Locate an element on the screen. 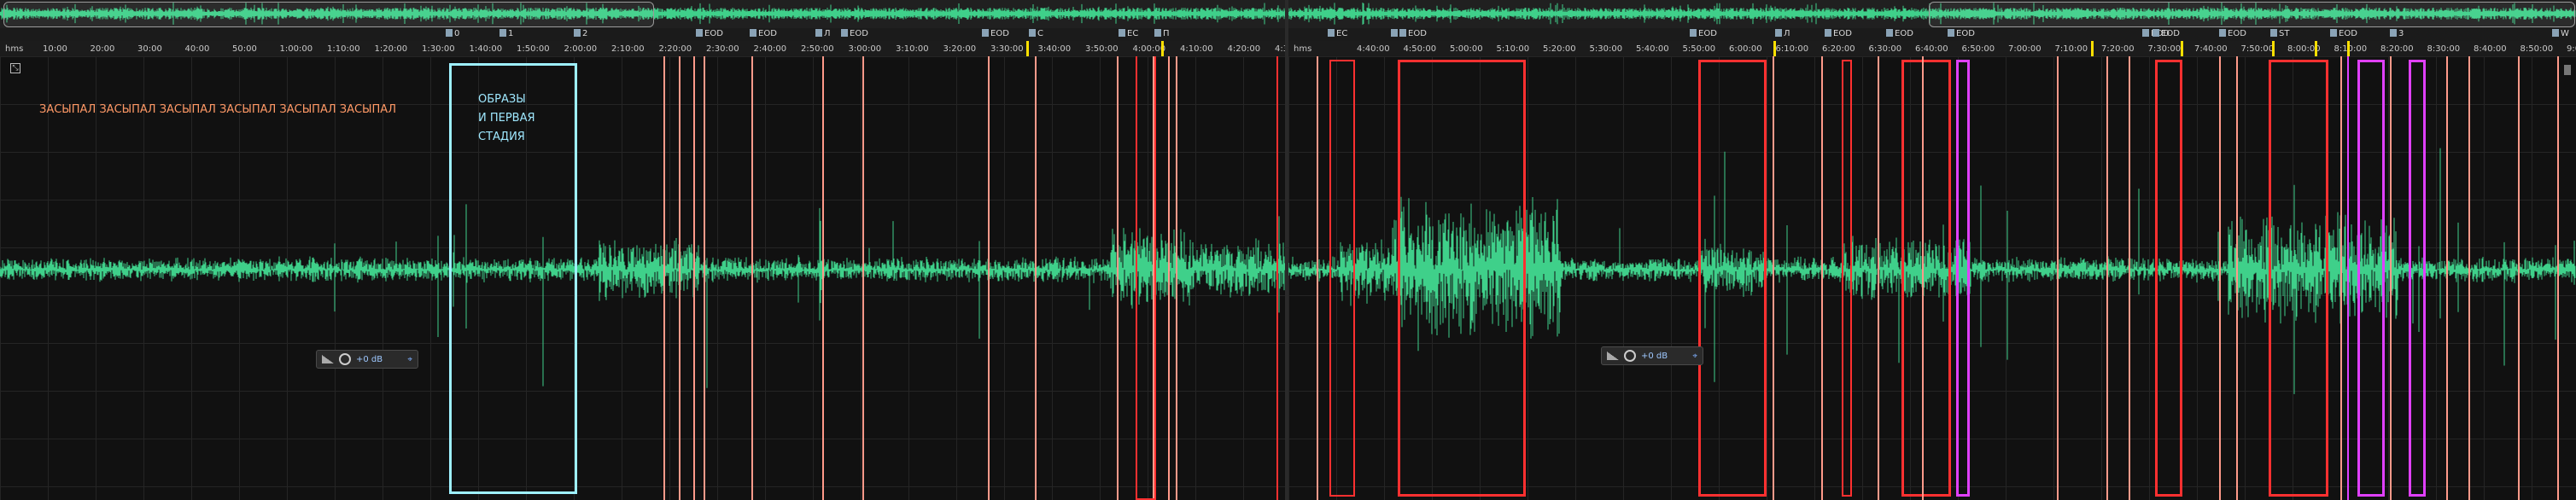 Image resolution: width=2576 pixels, height=500 pixels. ruler-tick-label: 5:40:00 is located at coordinates (1652, 49).